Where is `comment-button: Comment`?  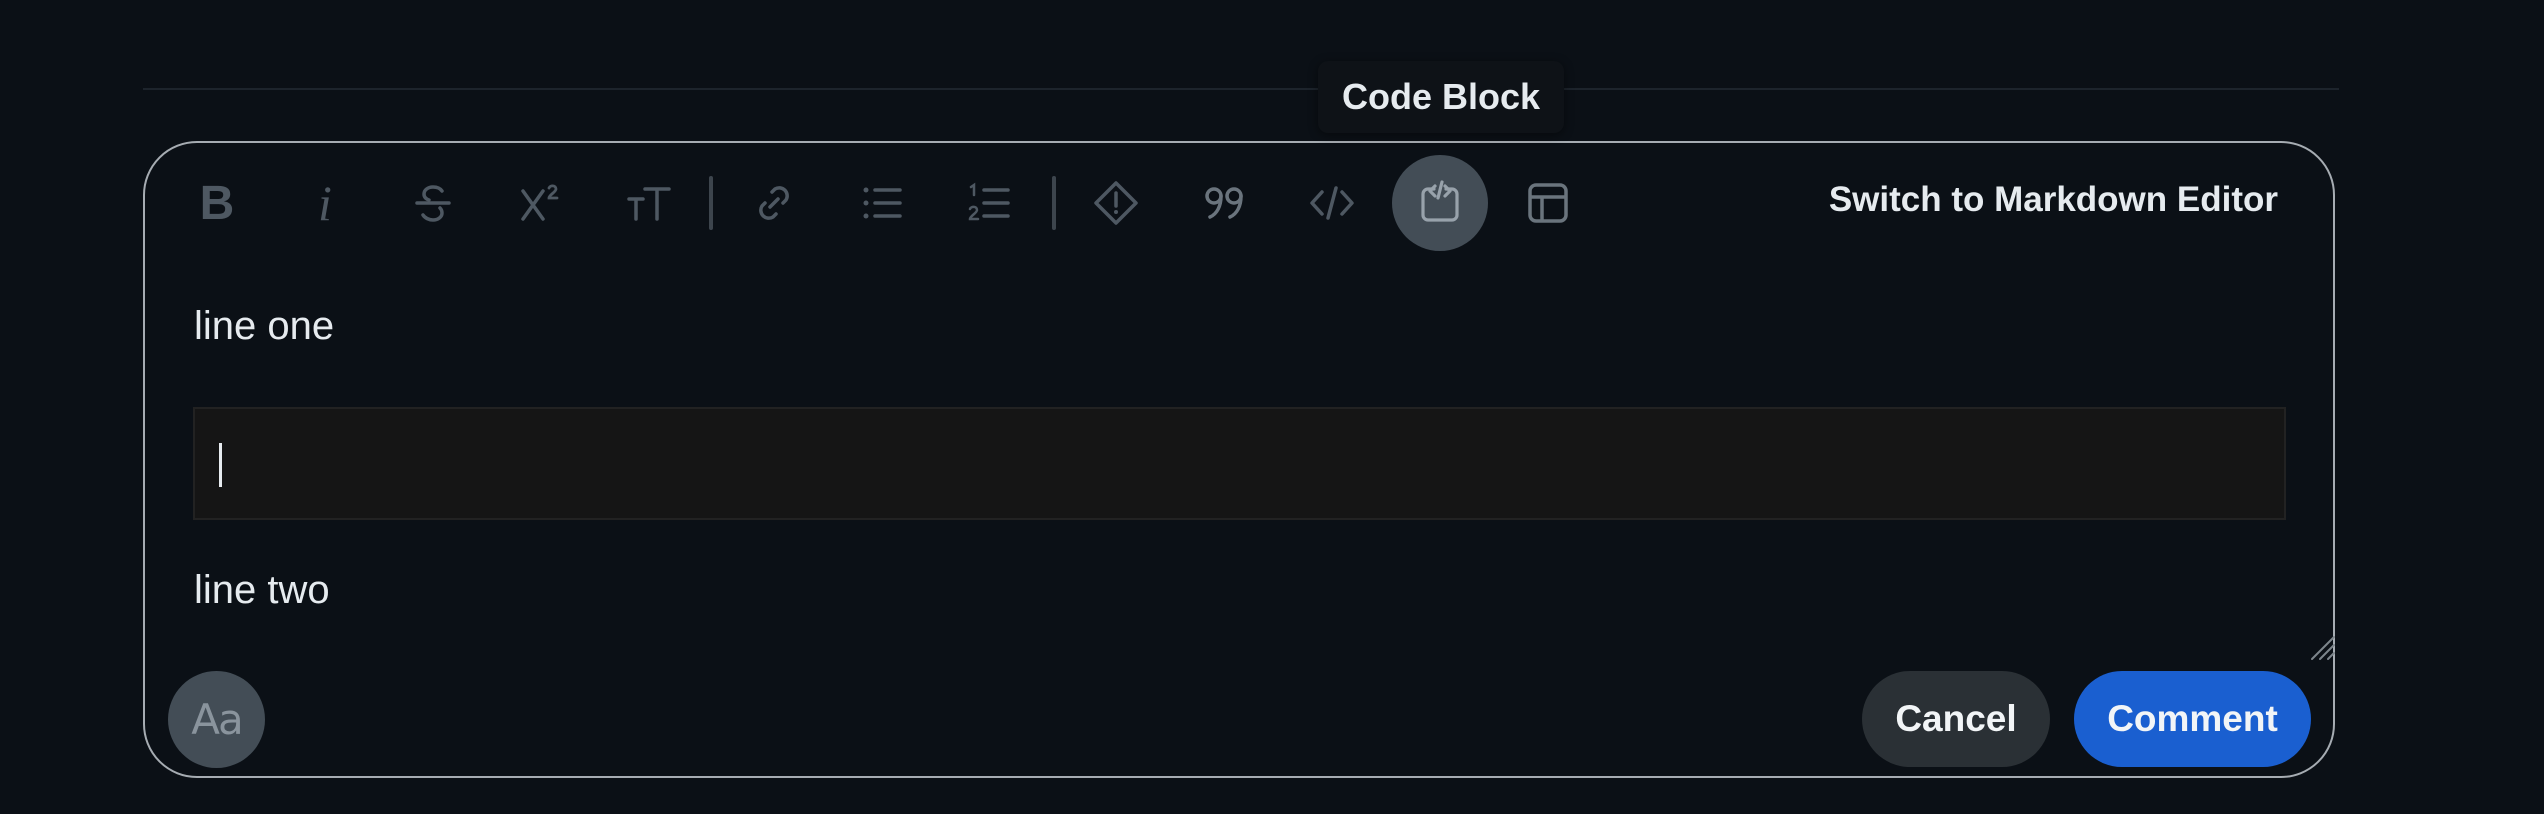
comment-button: Comment is located at coordinates (2192, 719).